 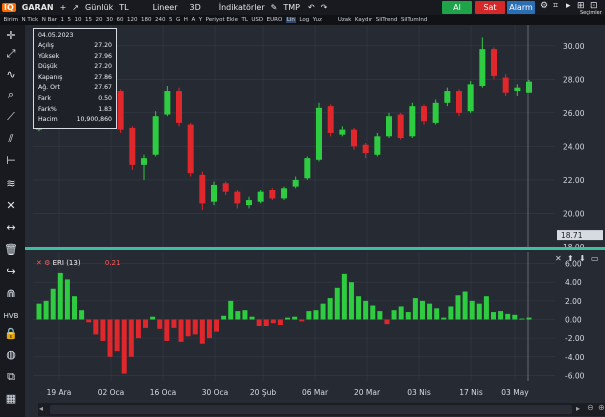 What do you see at coordinates (88, 20) in the screenshot?
I see `period-item: 15` at bounding box center [88, 20].